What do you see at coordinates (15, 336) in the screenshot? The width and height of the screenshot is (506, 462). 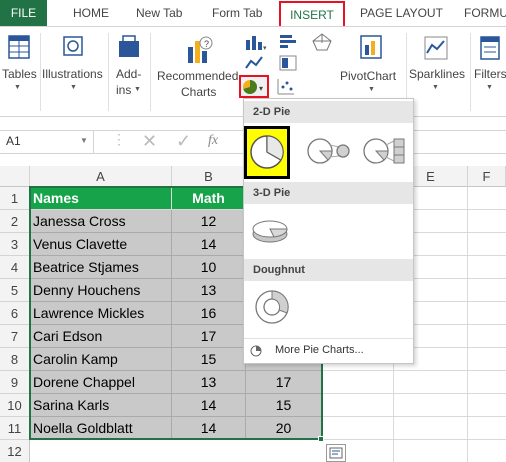 I see `row-header-7: 7` at bounding box center [15, 336].